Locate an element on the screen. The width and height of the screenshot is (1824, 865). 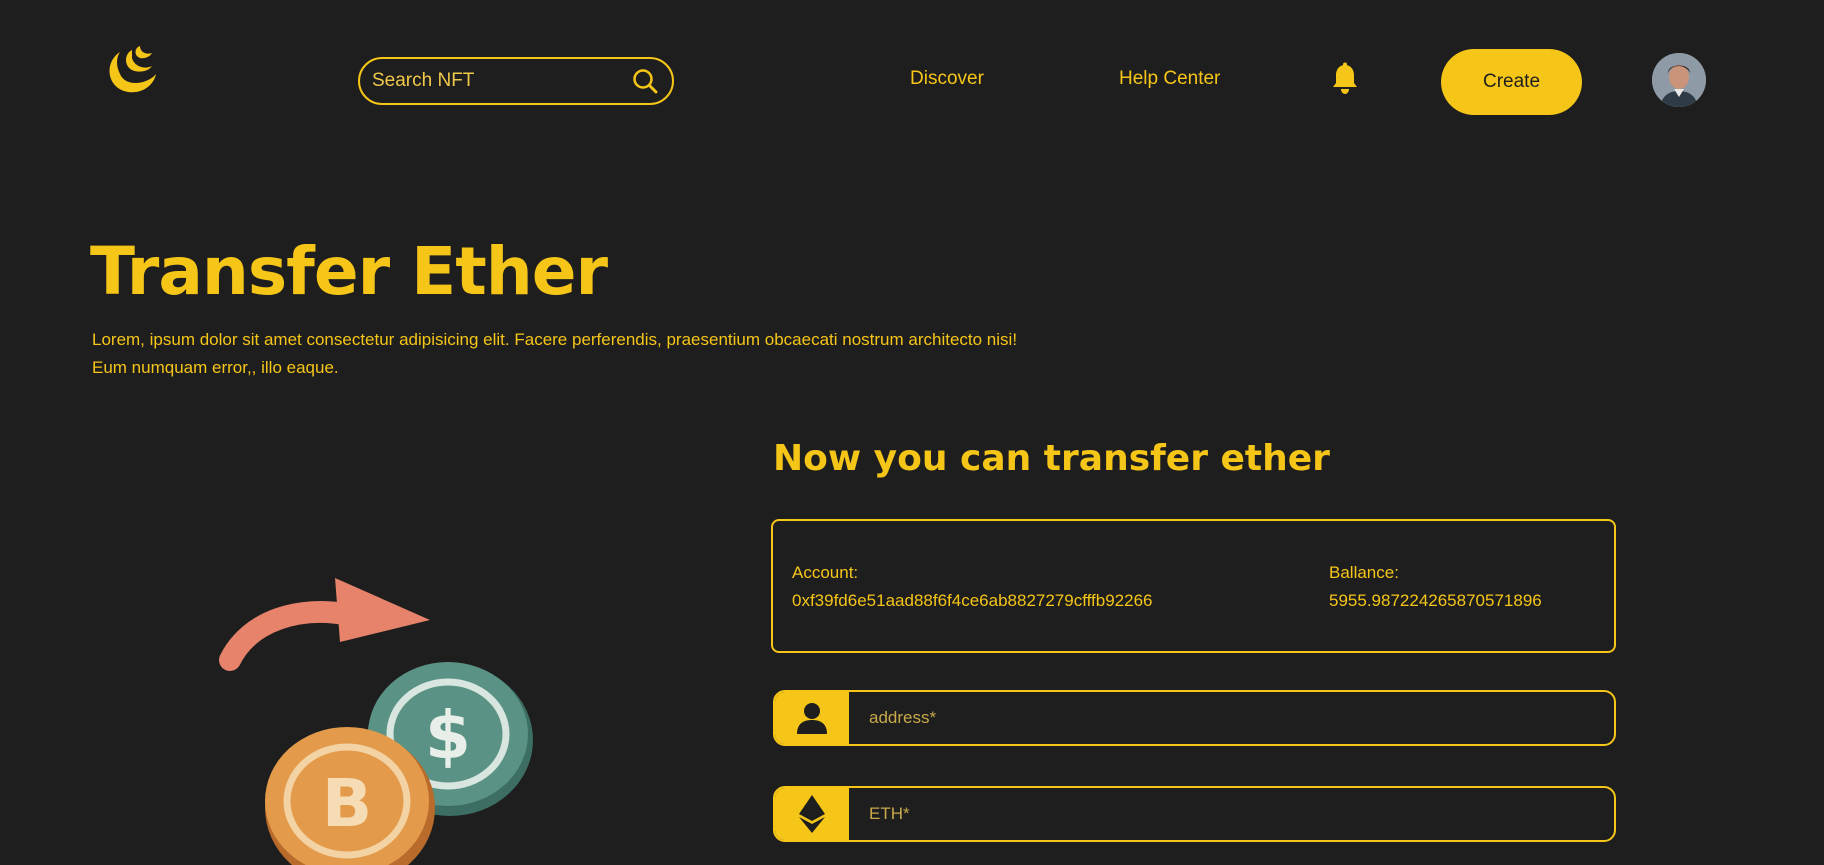
account-label: Account: is located at coordinates (825, 572).